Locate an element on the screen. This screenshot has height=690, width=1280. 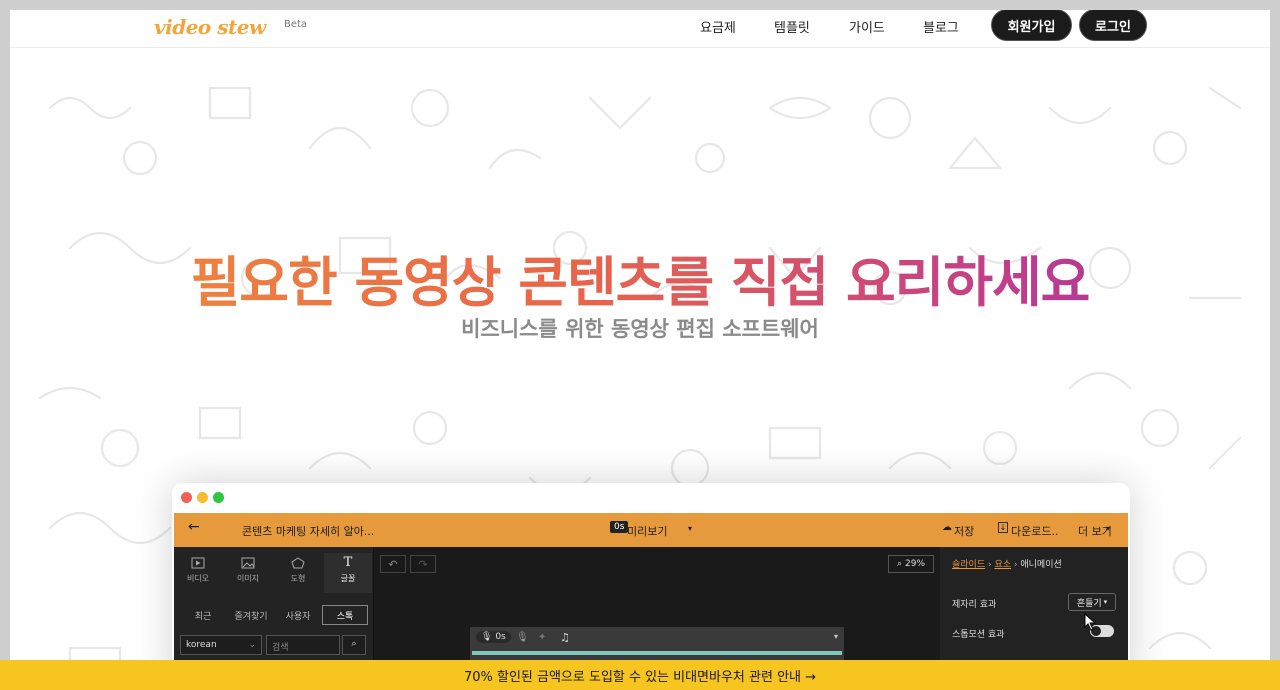
subtab-stock: 스톡 is located at coordinates (345, 615).